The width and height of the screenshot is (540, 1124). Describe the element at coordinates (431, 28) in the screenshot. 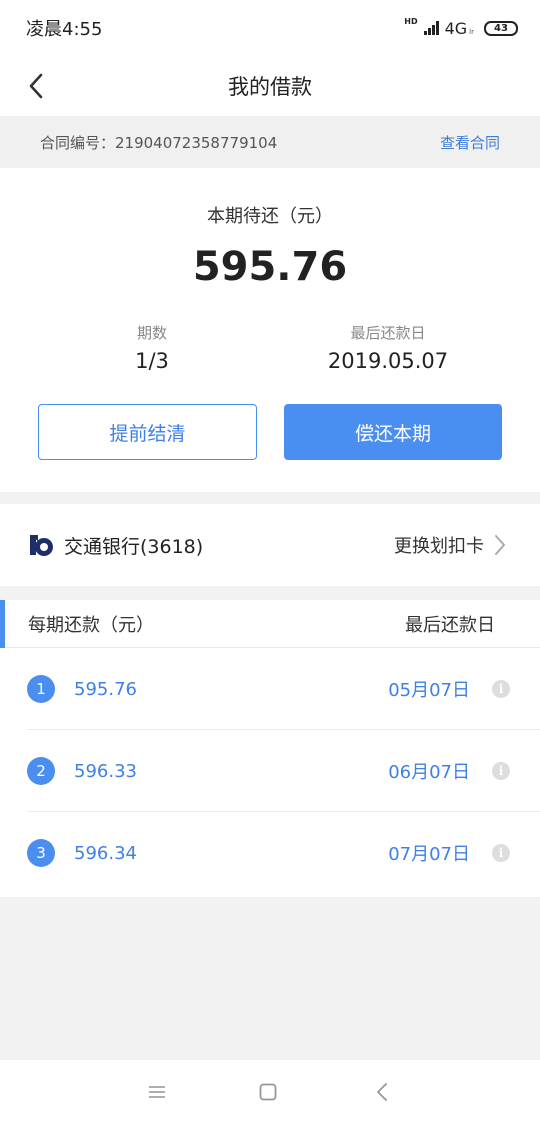

I see `signal-icon` at that location.